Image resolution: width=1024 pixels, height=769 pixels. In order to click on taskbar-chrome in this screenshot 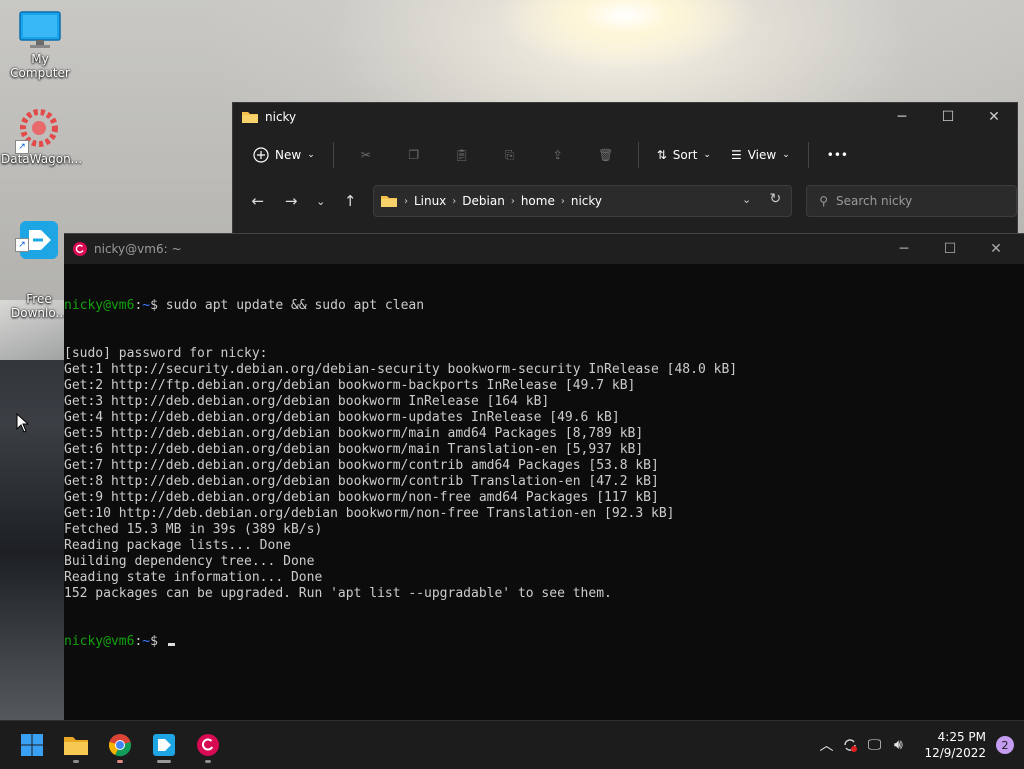, I will do `click(120, 745)`.